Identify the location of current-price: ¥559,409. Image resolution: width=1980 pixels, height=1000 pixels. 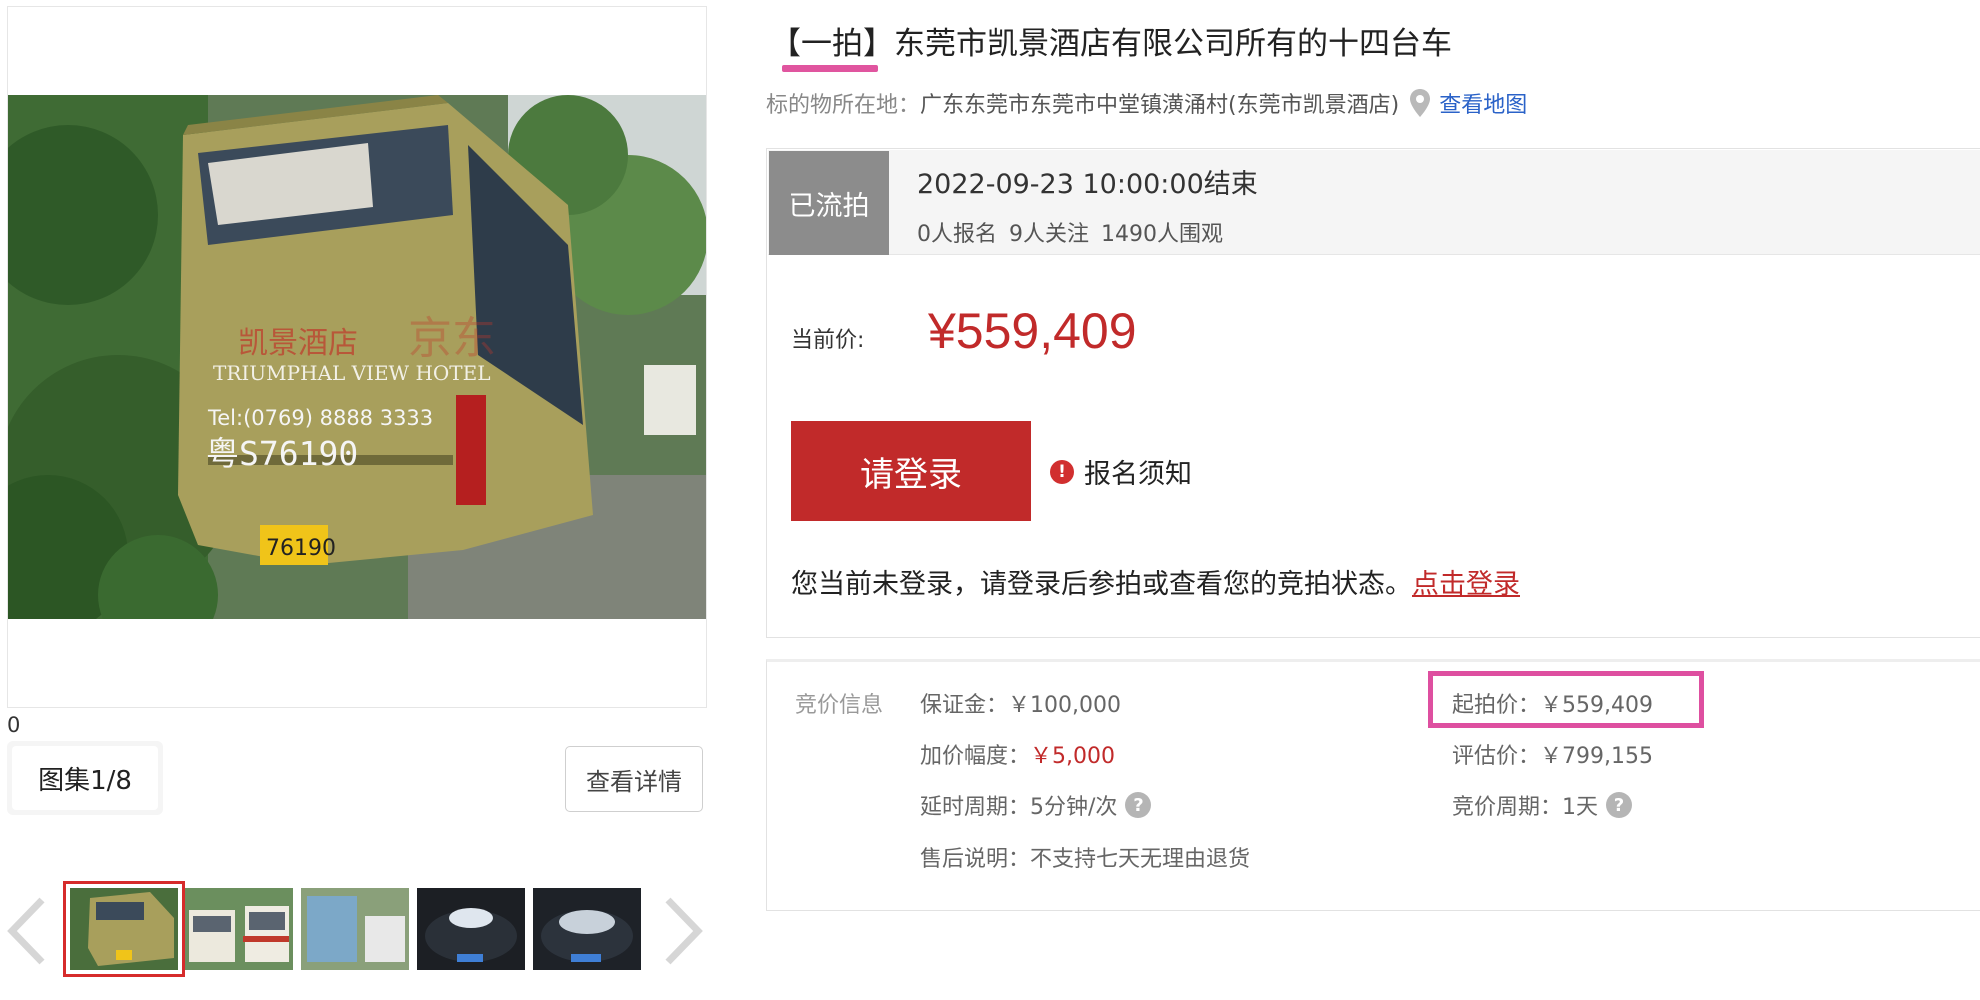
(1032, 331).